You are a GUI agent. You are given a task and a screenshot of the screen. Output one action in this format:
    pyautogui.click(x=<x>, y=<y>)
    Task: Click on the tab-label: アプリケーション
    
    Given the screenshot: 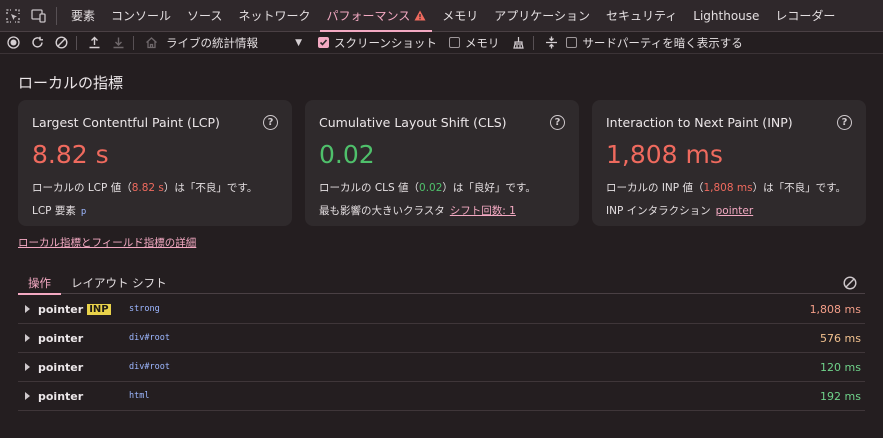 What is the action you would take?
    pyautogui.click(x=542, y=16)
    